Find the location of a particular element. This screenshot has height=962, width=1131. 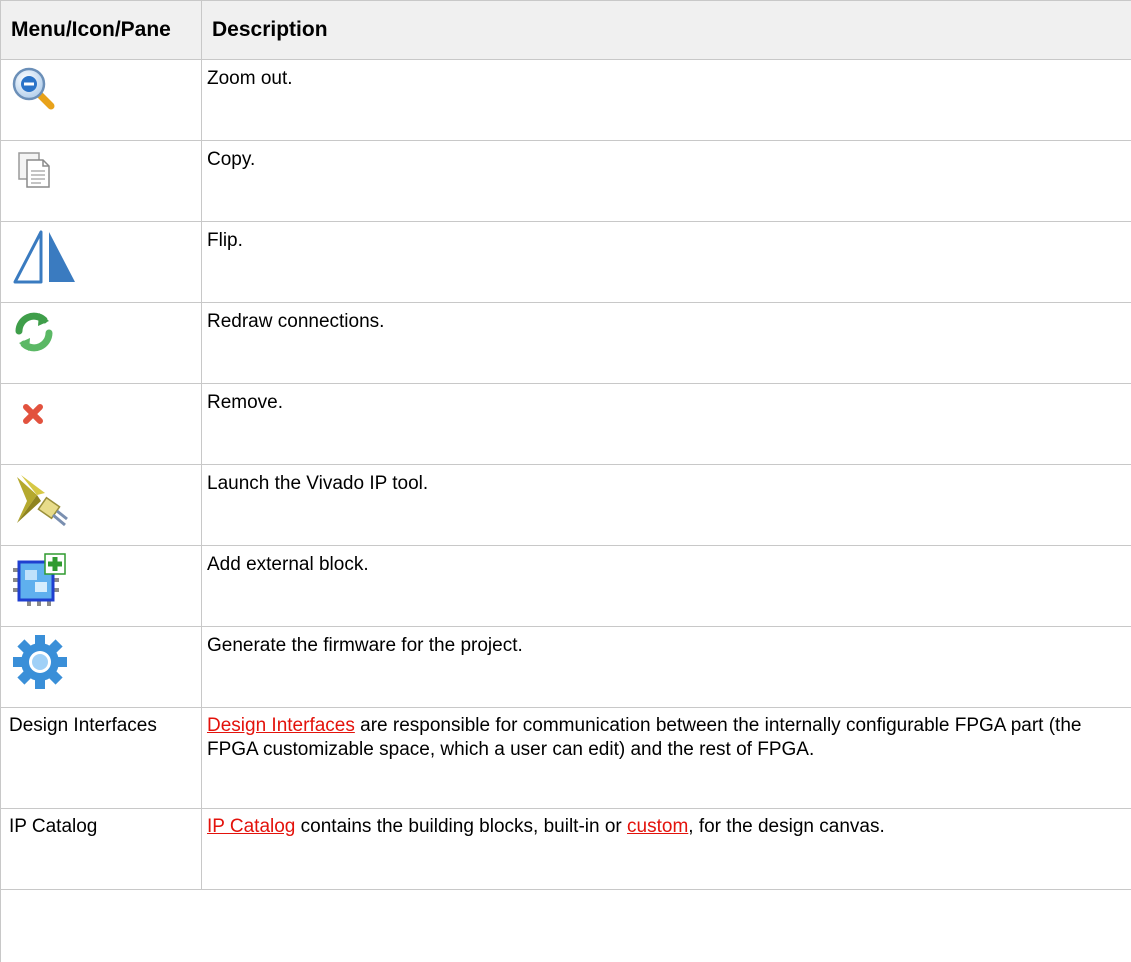

table-row: Zoom out. is located at coordinates (565, 100).